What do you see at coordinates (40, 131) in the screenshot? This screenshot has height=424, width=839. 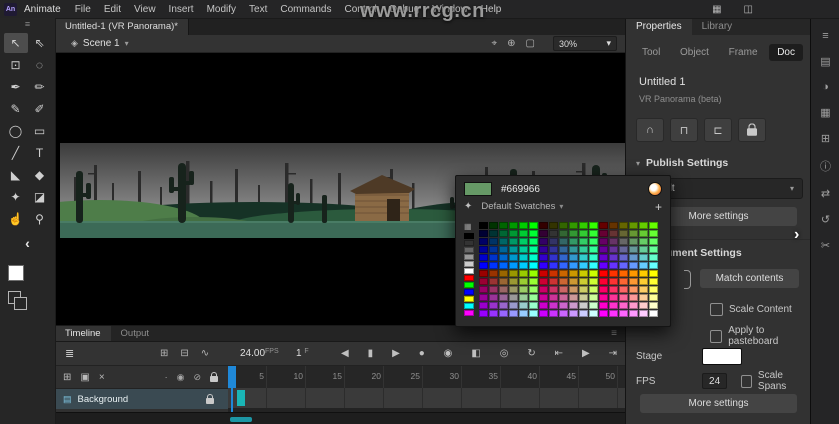 I see `rectangle-tool: ▭` at bounding box center [40, 131].